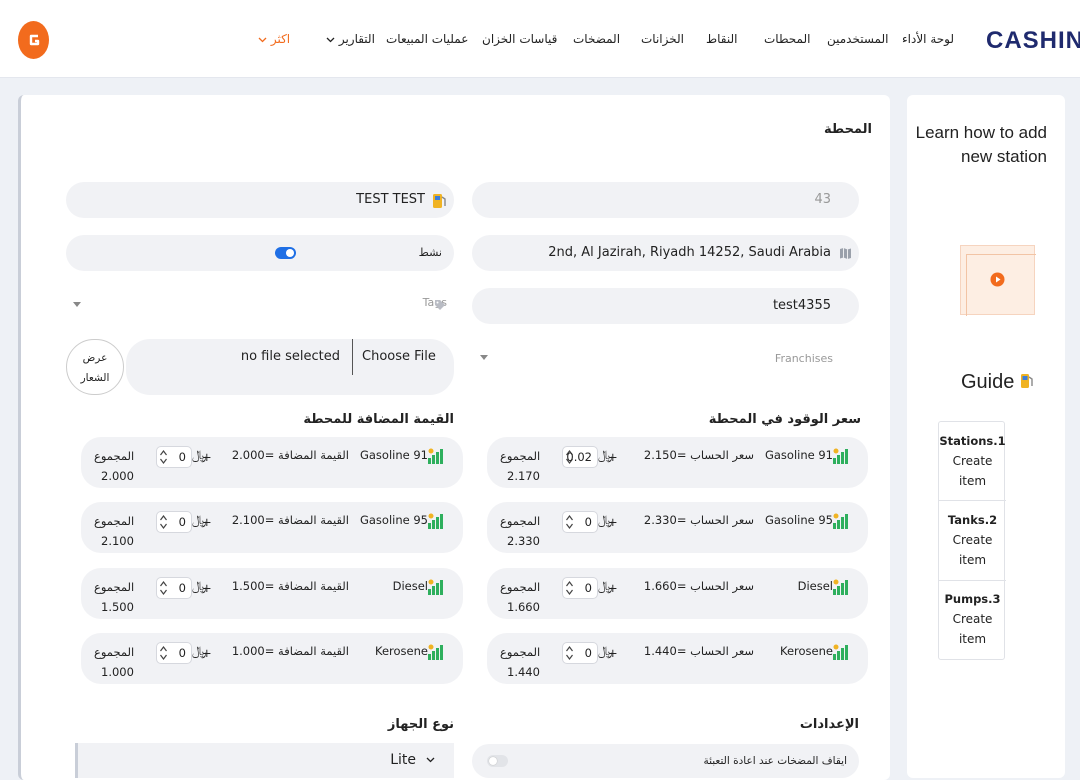  Describe the element at coordinates (596, 39) in the screenshot. I see `nav-pumps: المضخات` at that location.